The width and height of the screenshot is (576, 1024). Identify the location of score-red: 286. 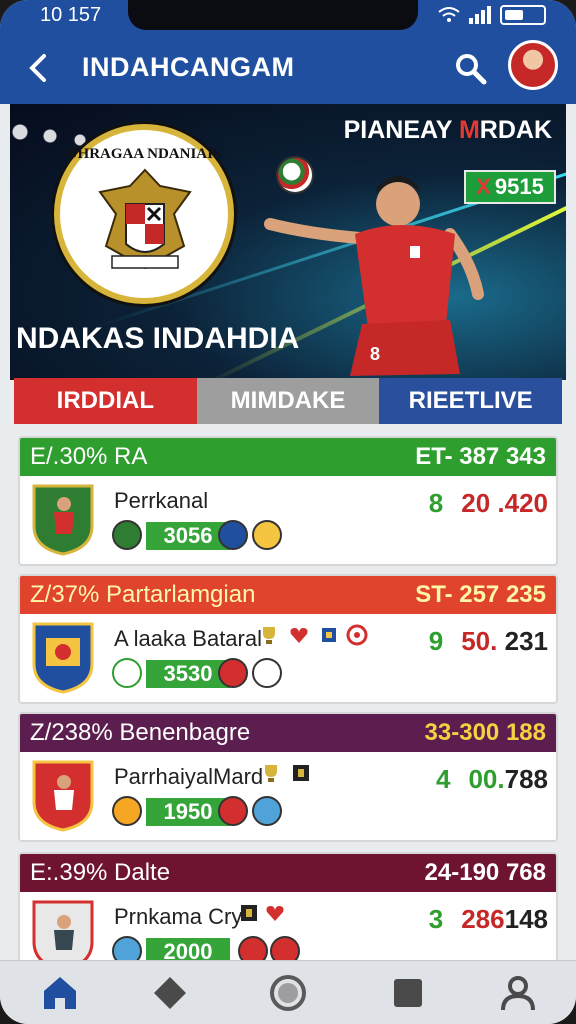
(483, 919).